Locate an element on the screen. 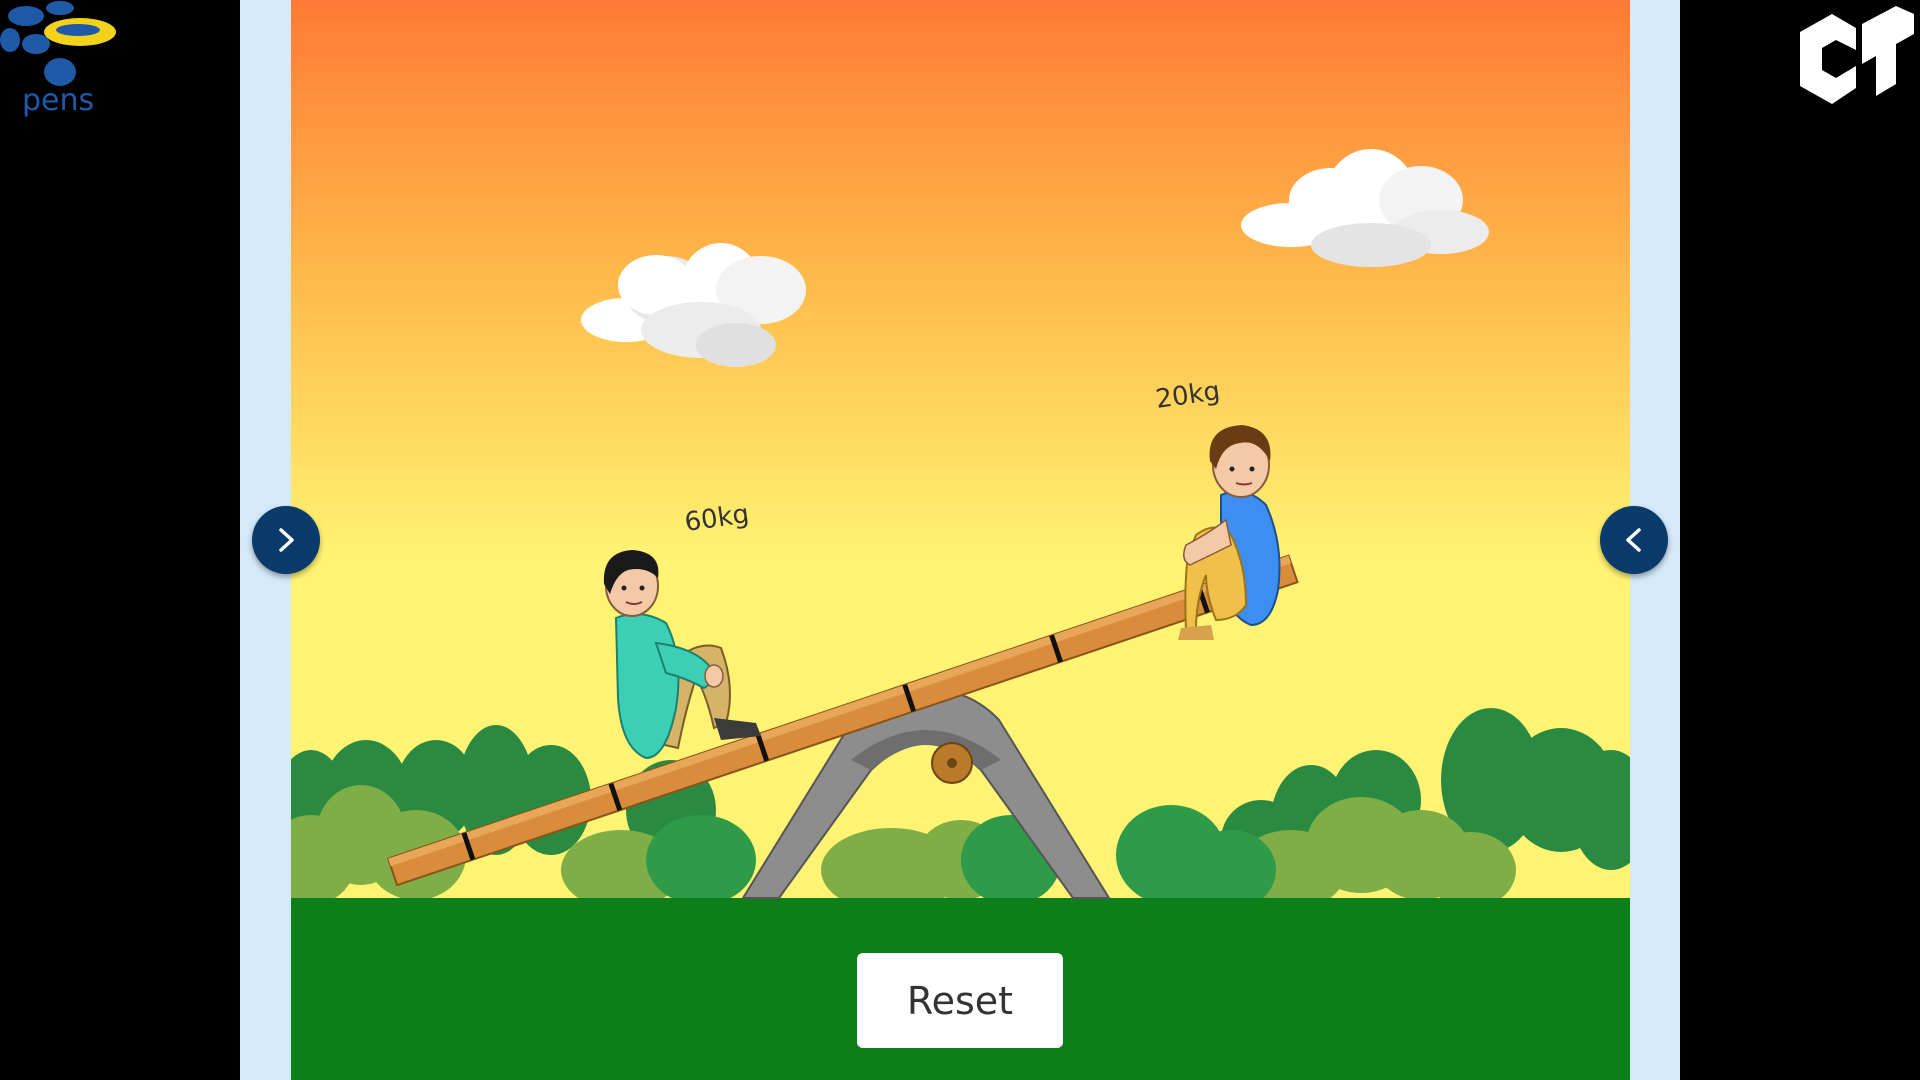 This screenshot has width=1920, height=1080. chevron-right-icon is located at coordinates (286, 540).